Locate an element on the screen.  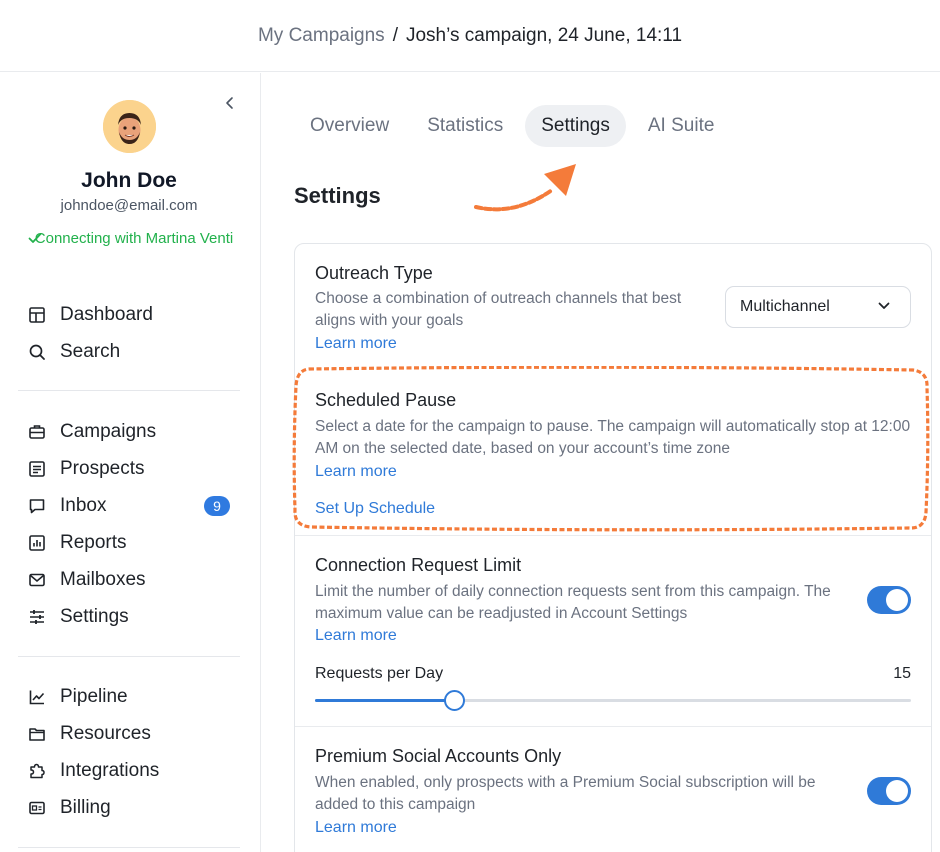
nav-item-mailboxes: Mailboxes is located at coordinates (133, 580).